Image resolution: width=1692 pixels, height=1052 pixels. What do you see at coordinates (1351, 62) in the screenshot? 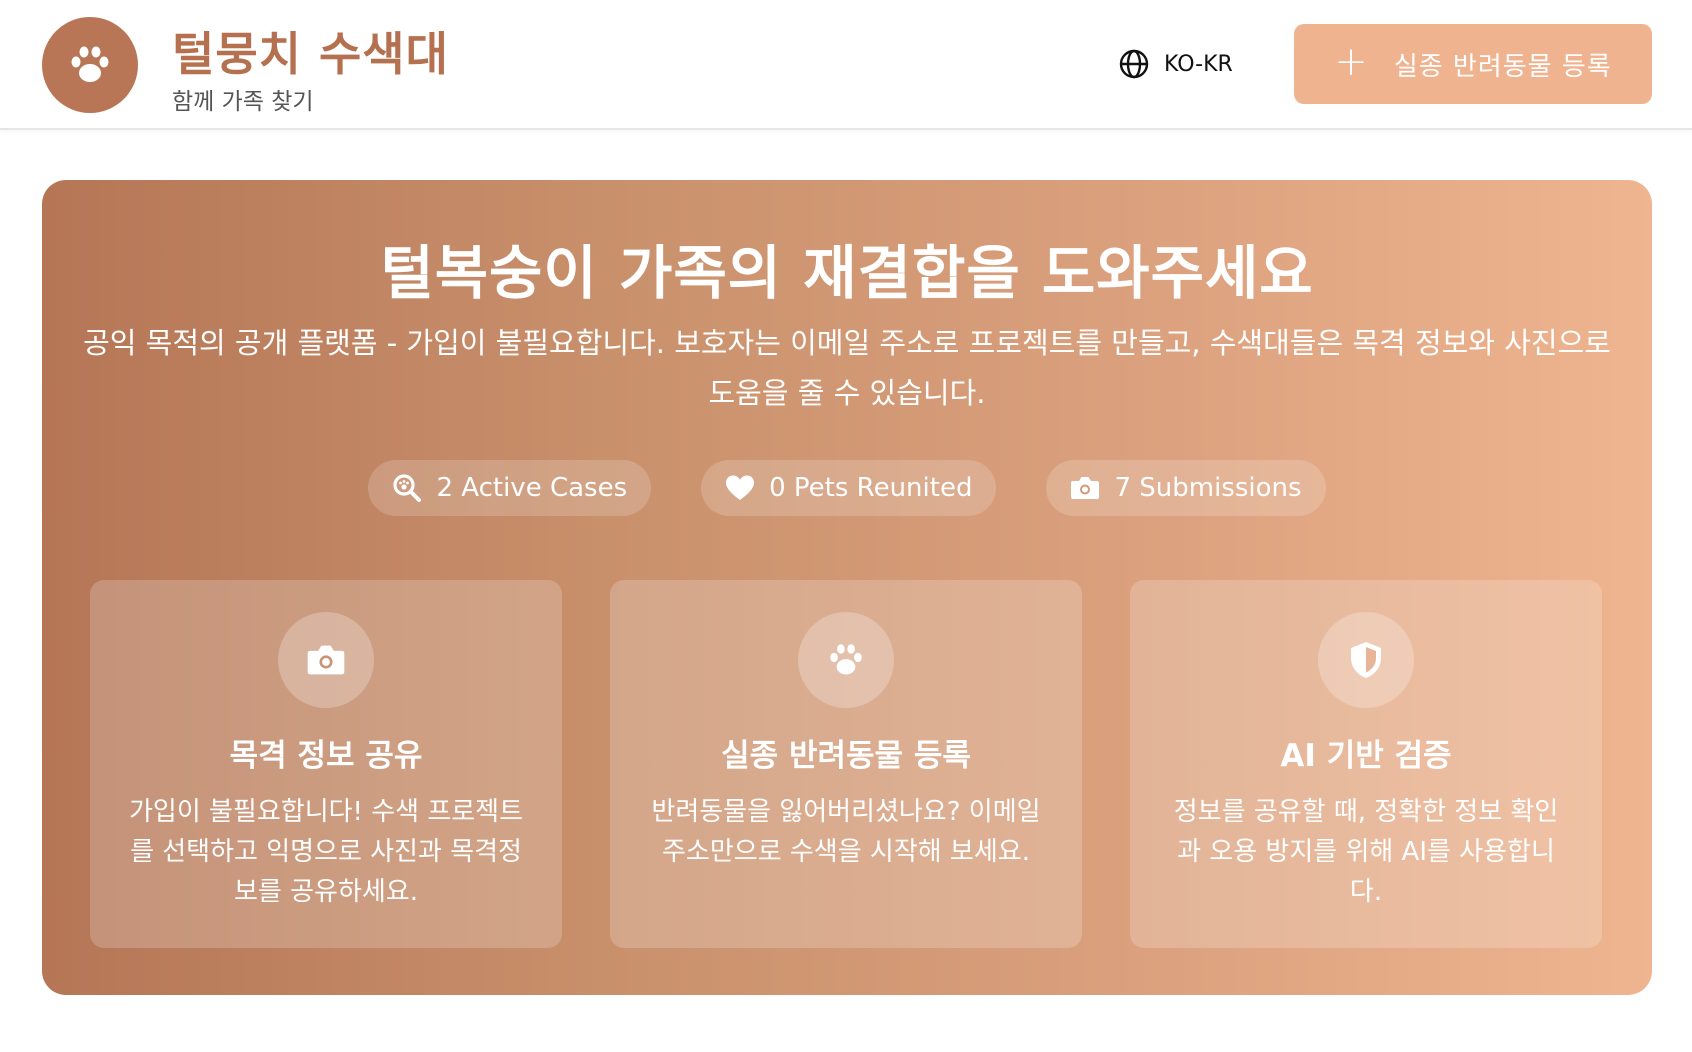
I see `plus-icon: +` at bounding box center [1351, 62].